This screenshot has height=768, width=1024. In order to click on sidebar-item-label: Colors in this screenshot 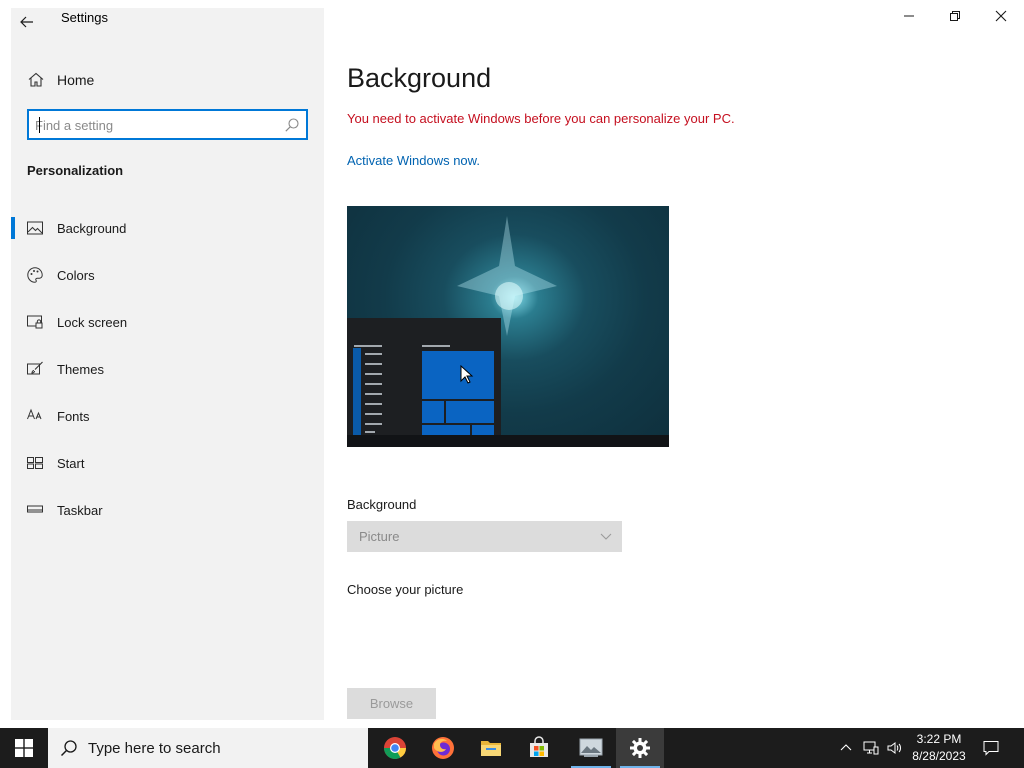, I will do `click(76, 275)`.